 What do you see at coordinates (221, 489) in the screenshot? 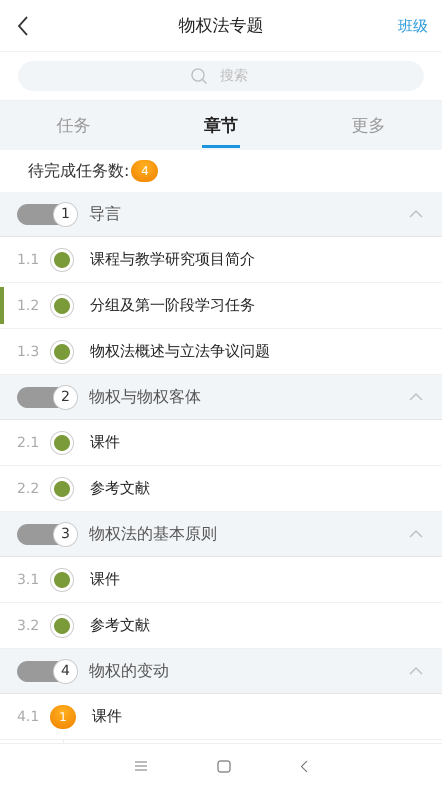
I see `lesson-row: 2.2 参考文献` at bounding box center [221, 489].